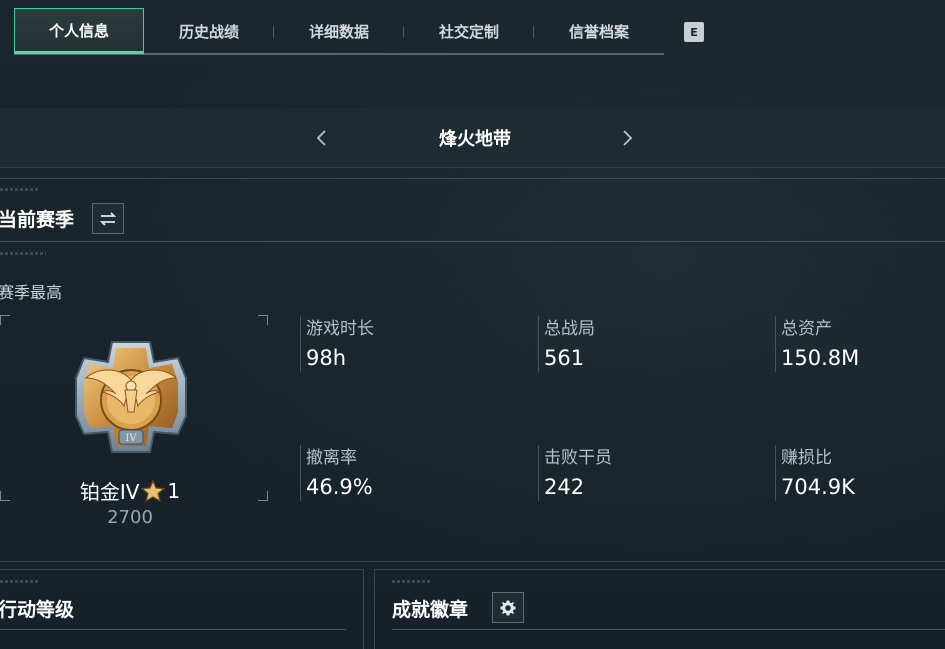 Image resolution: width=945 pixels, height=649 pixels. I want to click on stat-label: 赚损比, so click(806, 458).